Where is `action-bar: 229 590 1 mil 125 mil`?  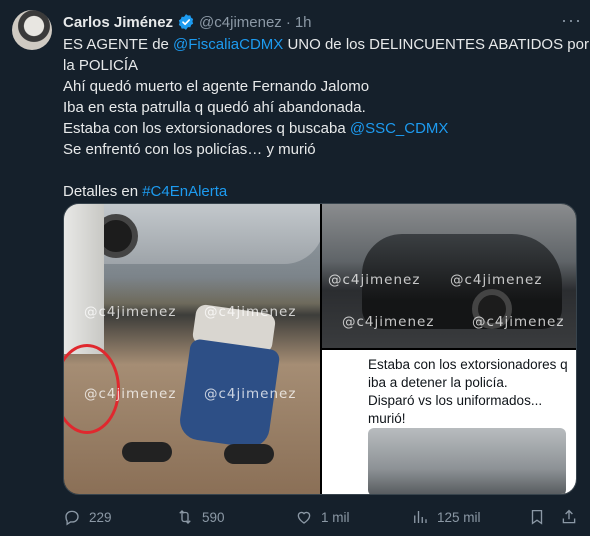 action-bar: 229 590 1 mil 125 mil is located at coordinates (323, 517).